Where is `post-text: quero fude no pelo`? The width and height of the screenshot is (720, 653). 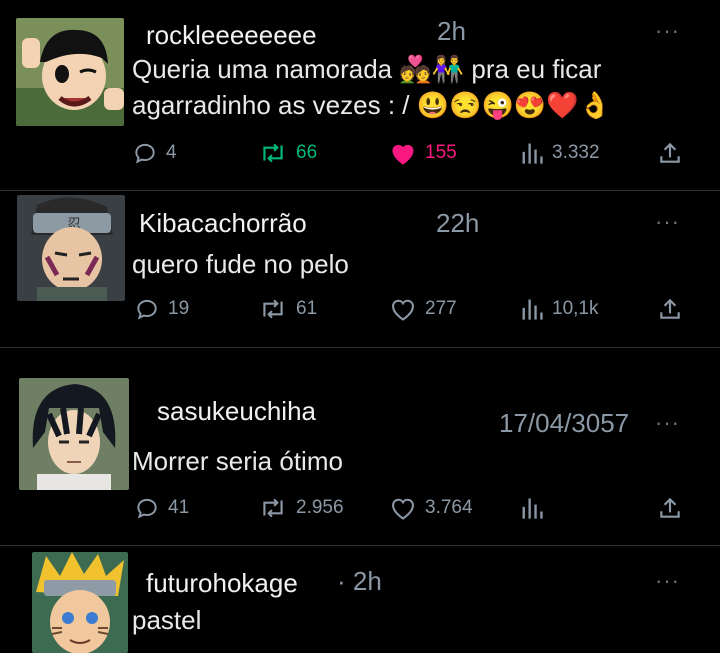 post-text: quero fude no pelo is located at coordinates (240, 264).